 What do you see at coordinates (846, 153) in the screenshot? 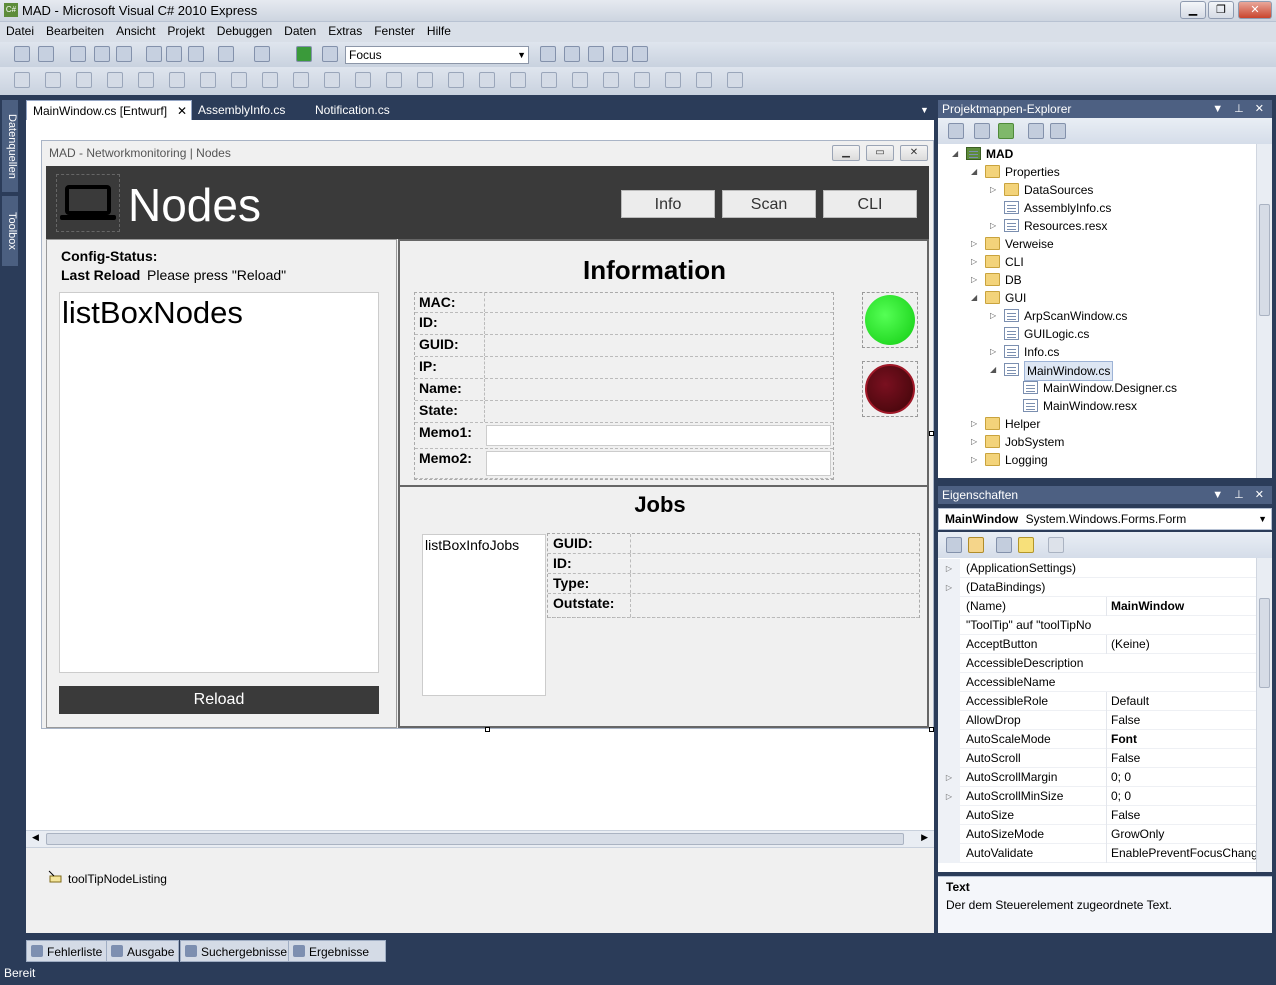
I see `form-minimize-button: ▁` at bounding box center [846, 153].